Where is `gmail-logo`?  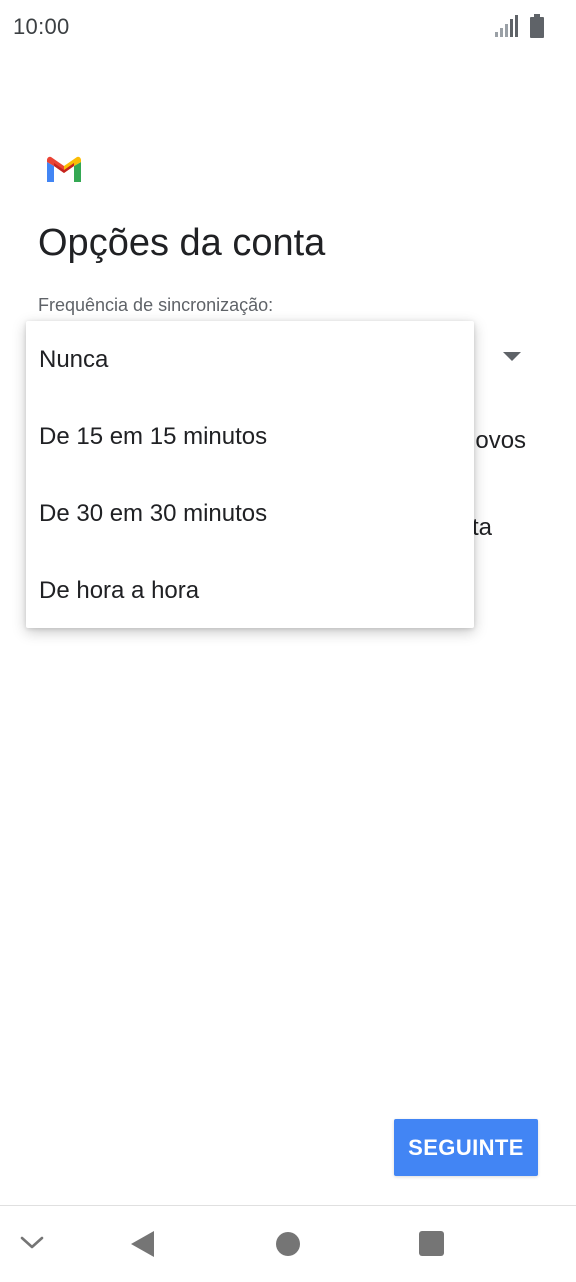
gmail-logo is located at coordinates (64, 169).